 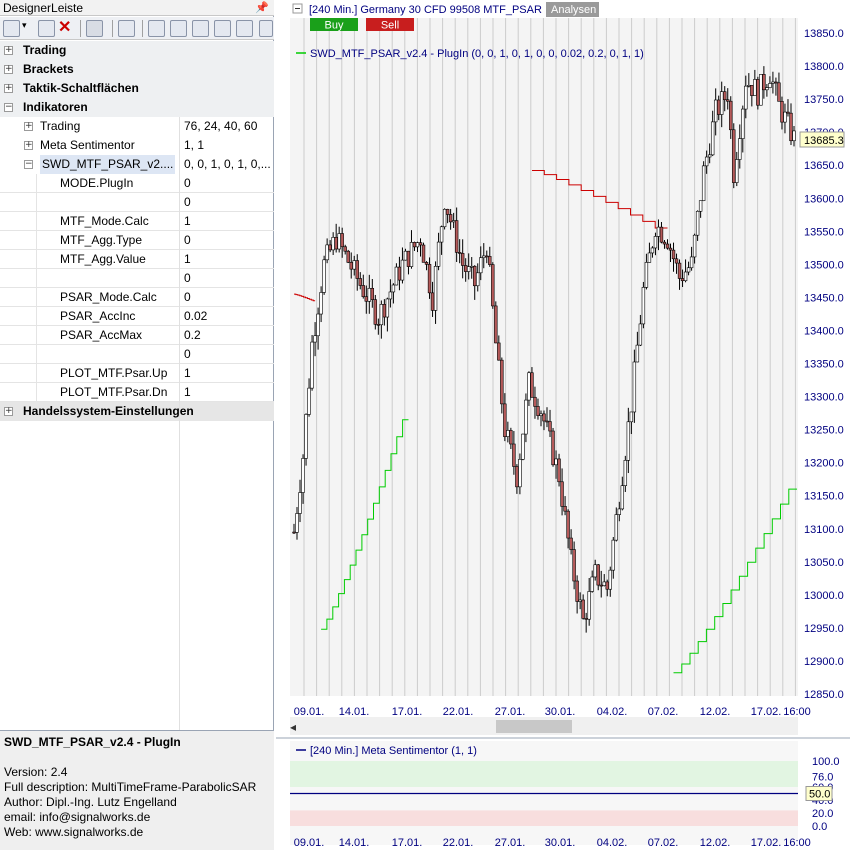 I want to click on line-chart-icon, so click(x=126, y=28).